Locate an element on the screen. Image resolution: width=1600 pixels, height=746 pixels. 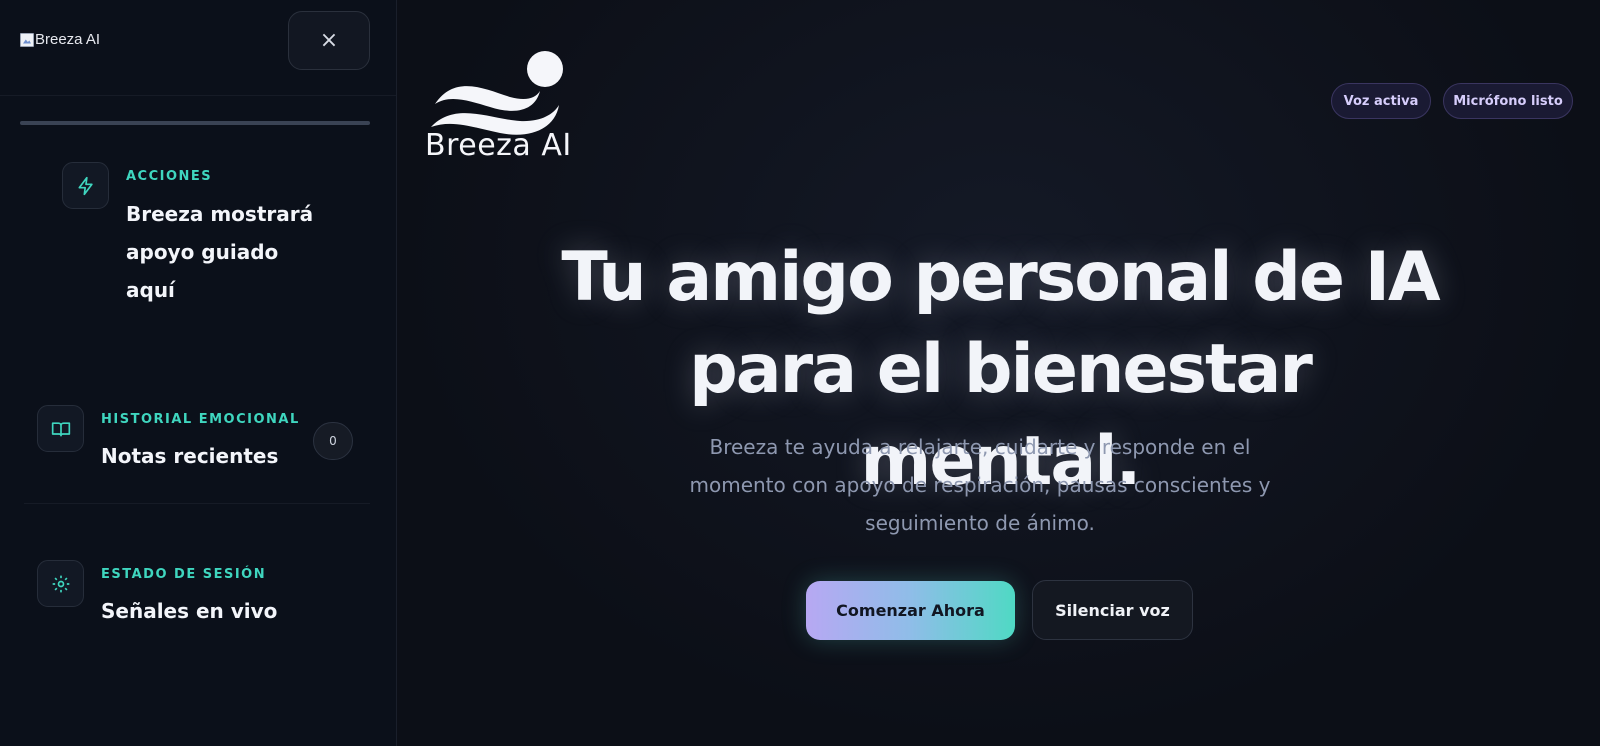
notes-count-badge: 0 is located at coordinates (333, 441).